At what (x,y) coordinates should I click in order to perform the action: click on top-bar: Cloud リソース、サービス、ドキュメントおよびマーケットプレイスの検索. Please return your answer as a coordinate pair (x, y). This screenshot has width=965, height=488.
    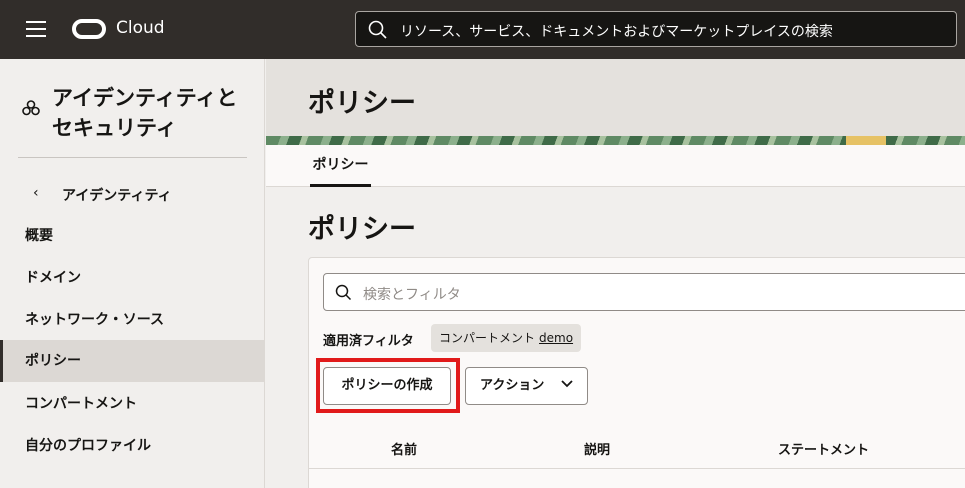
    Looking at the image, I should click on (482, 29).